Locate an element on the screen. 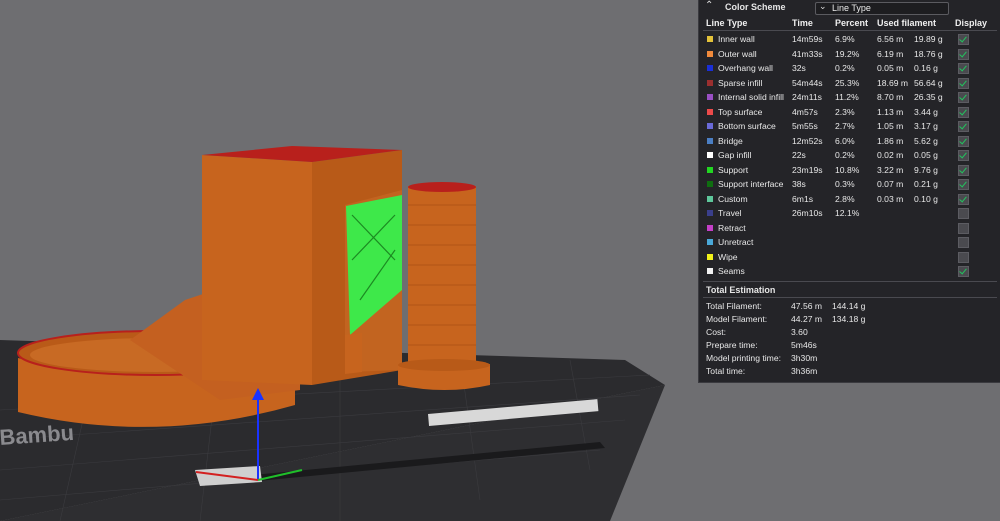  cylinder-top is located at coordinates (442, 187).